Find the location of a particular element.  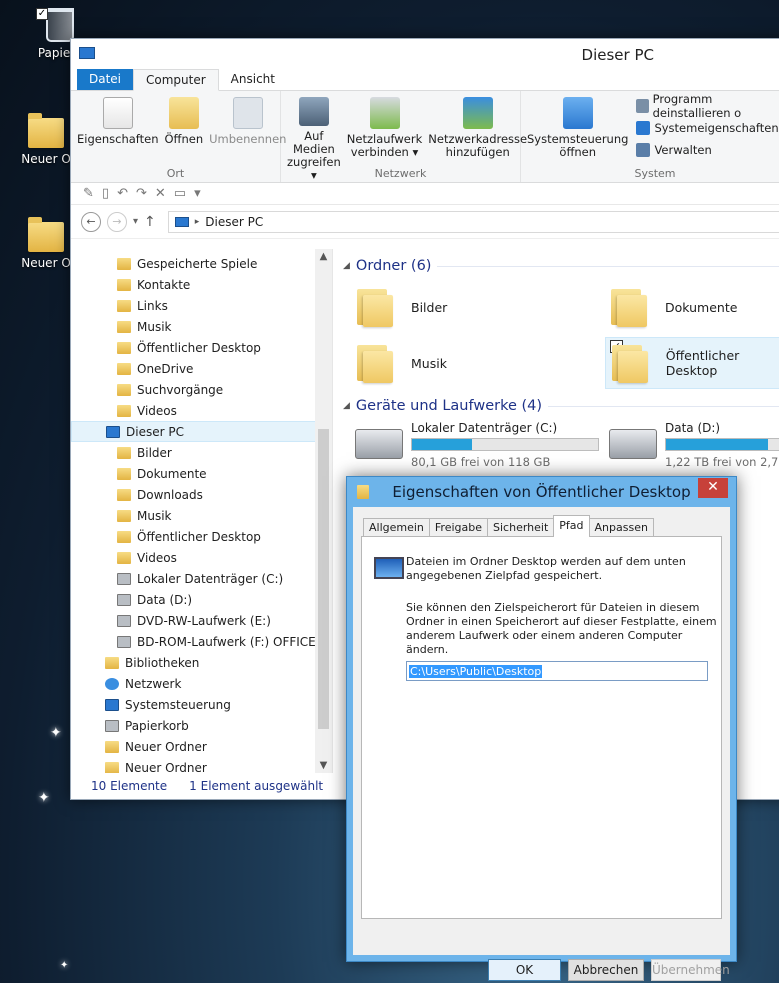

folder-tile-bilder: Bilder is located at coordinates (400, 307).